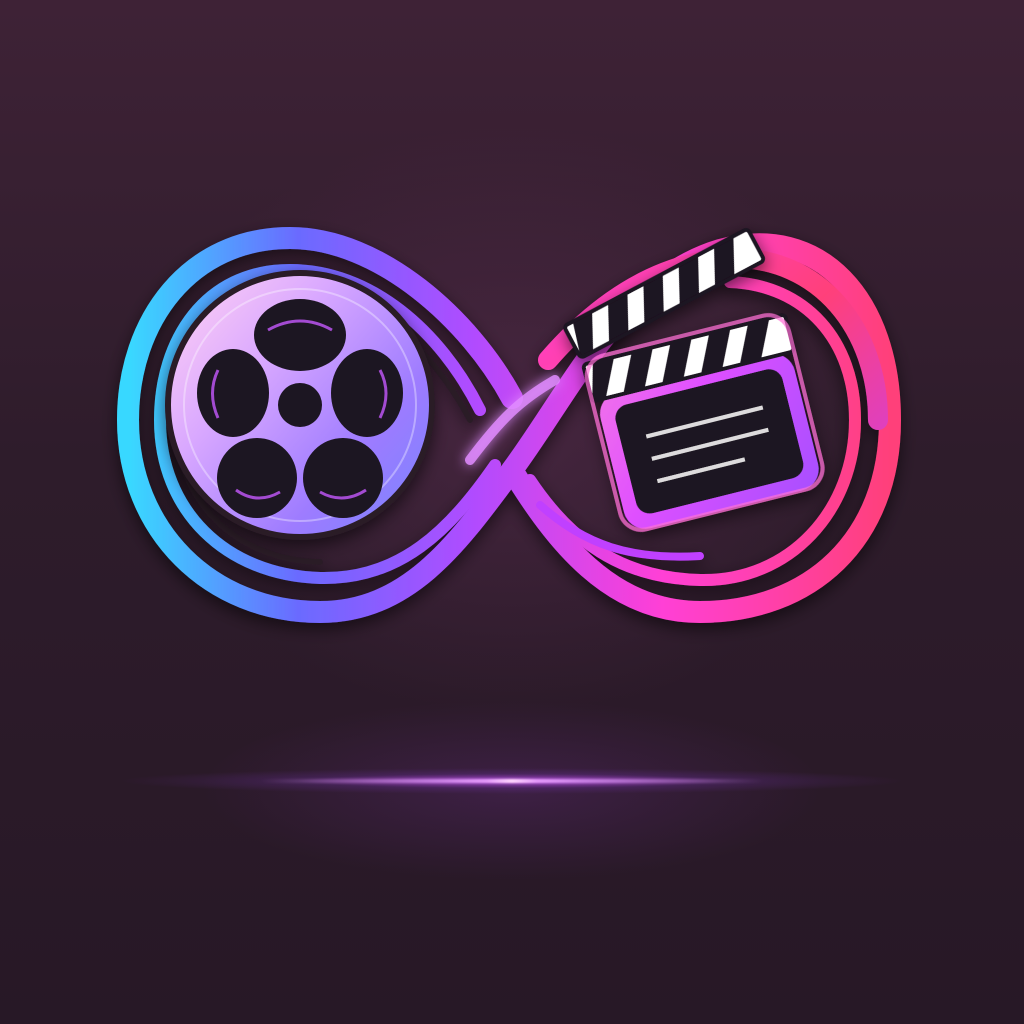 The image size is (1024, 1024). What do you see at coordinates (300, 405) in the screenshot?
I see `film-reel-icon` at bounding box center [300, 405].